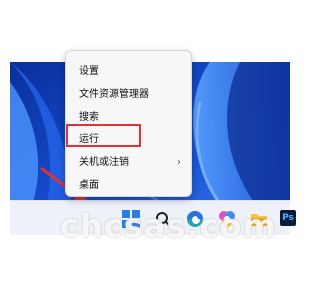 Image resolution: width=320 pixels, height=300 pixels. Describe the element at coordinates (288, 218) in the screenshot. I see `photoshop-icon: Ps` at that location.